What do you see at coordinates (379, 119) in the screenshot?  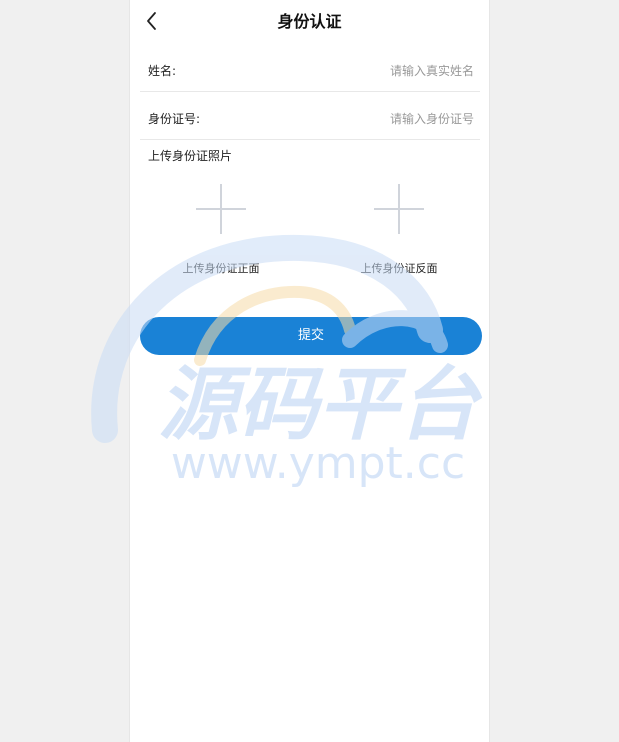 I see `id-number-input` at bounding box center [379, 119].